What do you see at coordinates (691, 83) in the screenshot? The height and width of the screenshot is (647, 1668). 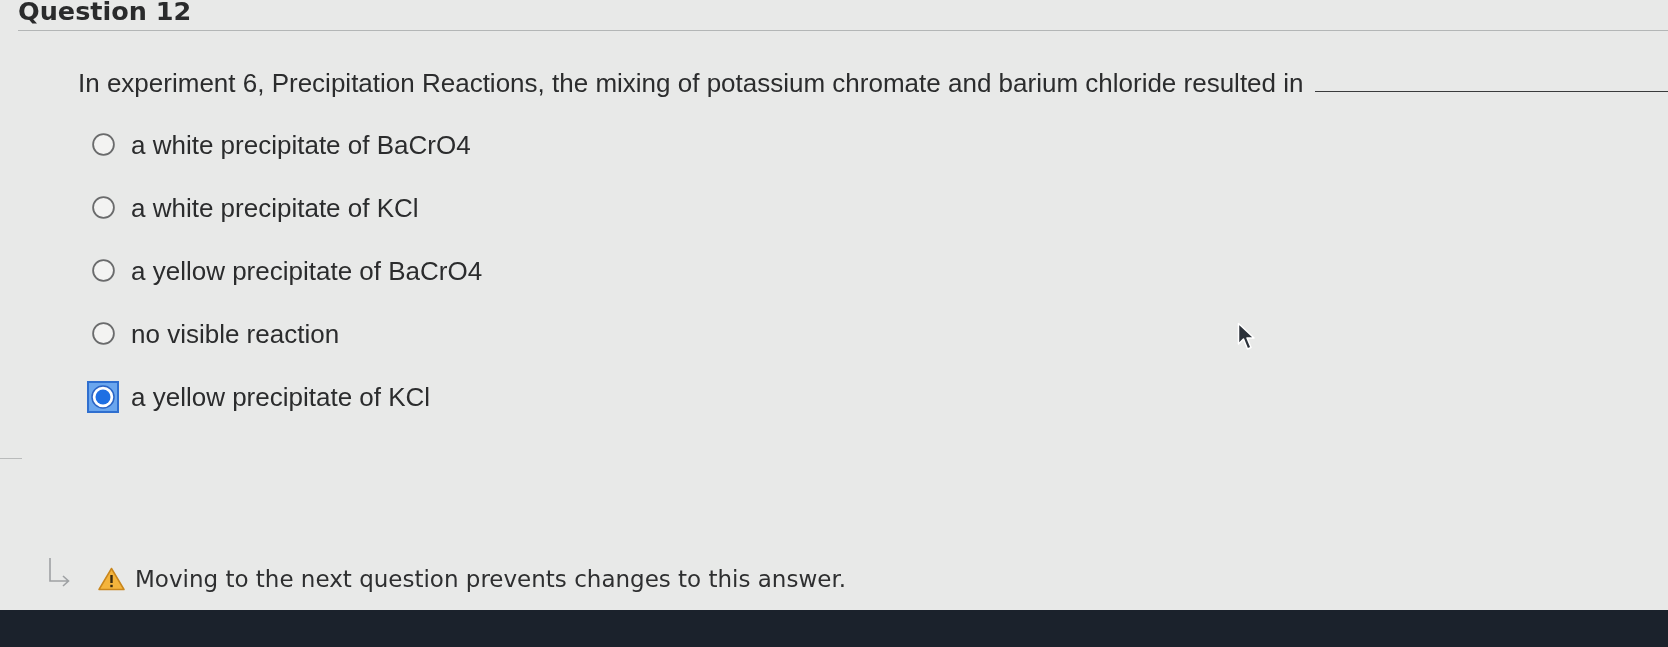 I see `question-text: In experiment 6, Precipitation Reactions, the mixing of potassium chromate and barium chloride resulted in` at bounding box center [691, 83].